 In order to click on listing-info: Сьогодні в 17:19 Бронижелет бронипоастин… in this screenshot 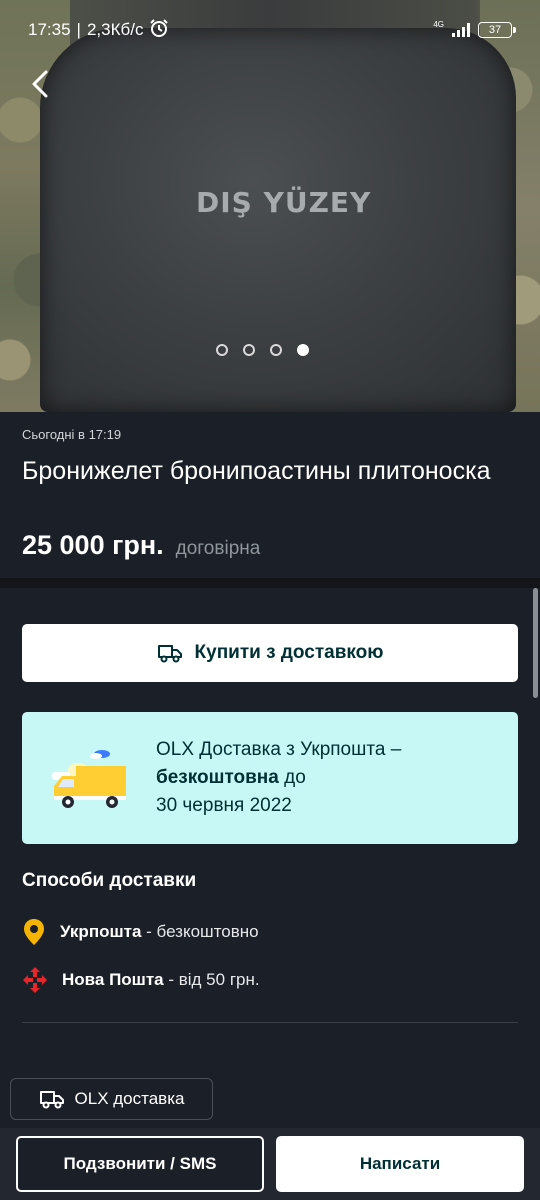, I will do `click(270, 495)`.